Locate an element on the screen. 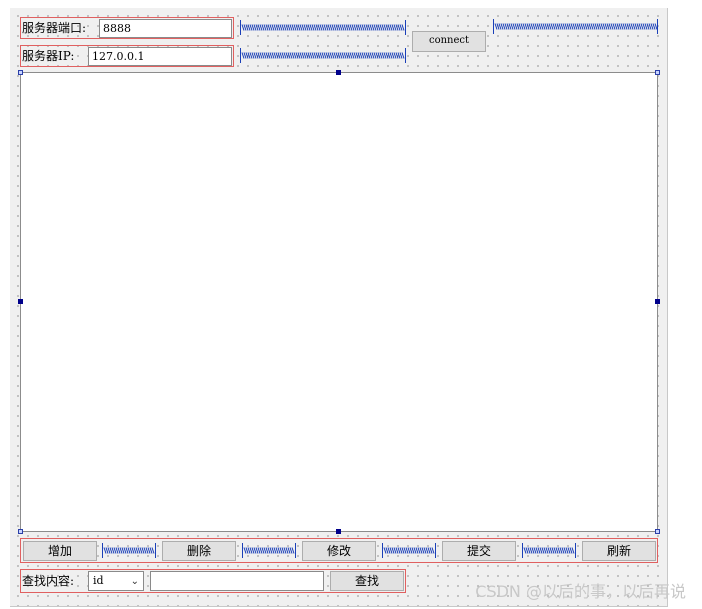  connect-button: connect is located at coordinates (449, 41).